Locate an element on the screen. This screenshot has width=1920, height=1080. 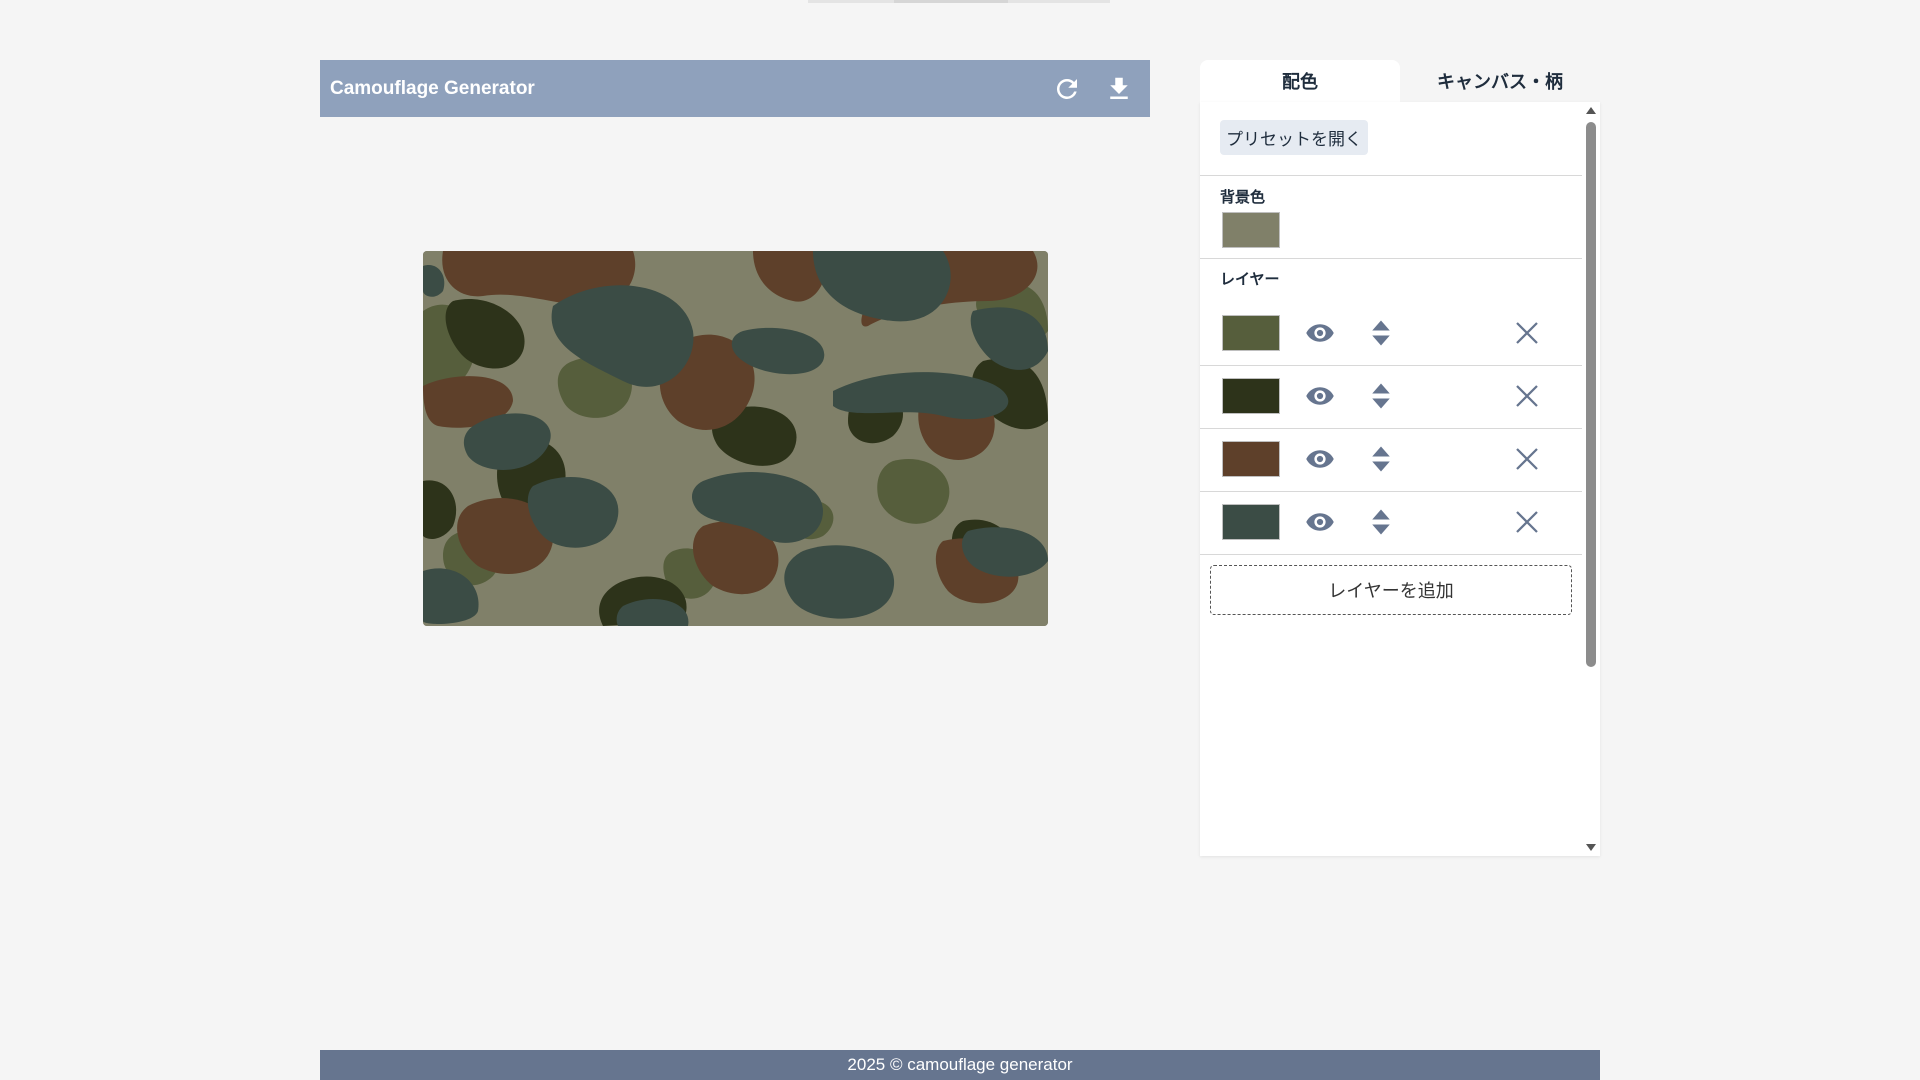
regenerate-button is located at coordinates (1067, 89).